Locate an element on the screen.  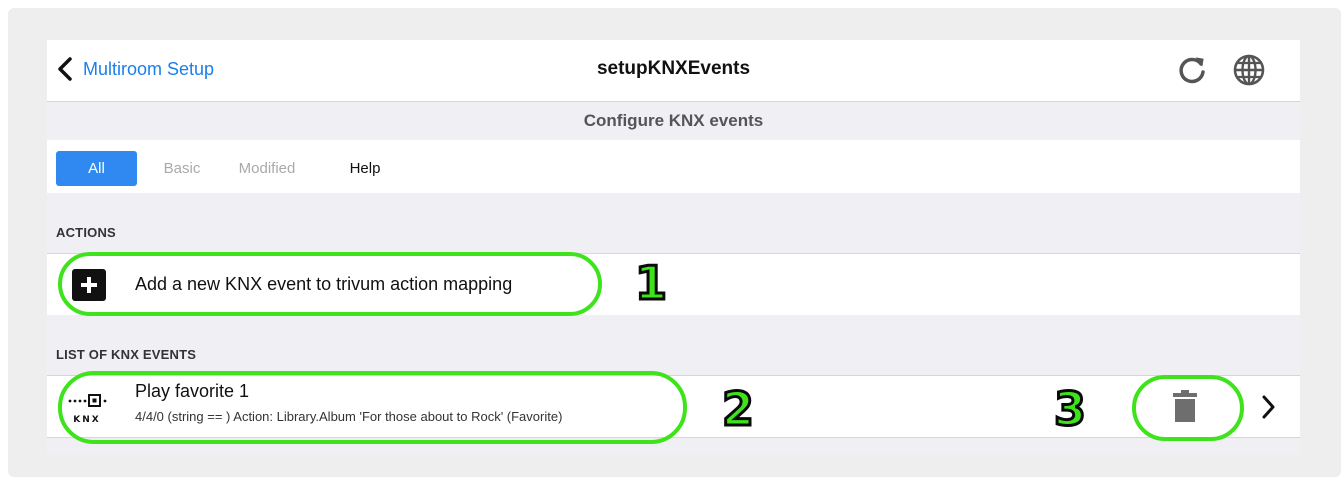
globe-icon is located at coordinates (1249, 70).